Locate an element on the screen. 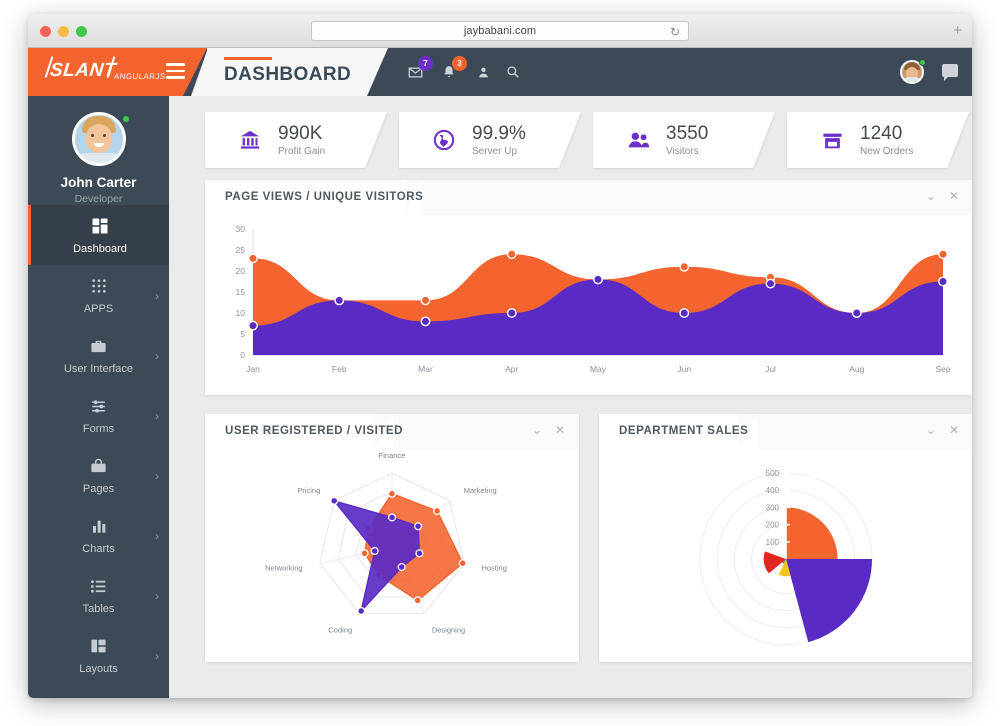 This screenshot has height=726, width=1000. svg-text: Finance is located at coordinates (392, 455).